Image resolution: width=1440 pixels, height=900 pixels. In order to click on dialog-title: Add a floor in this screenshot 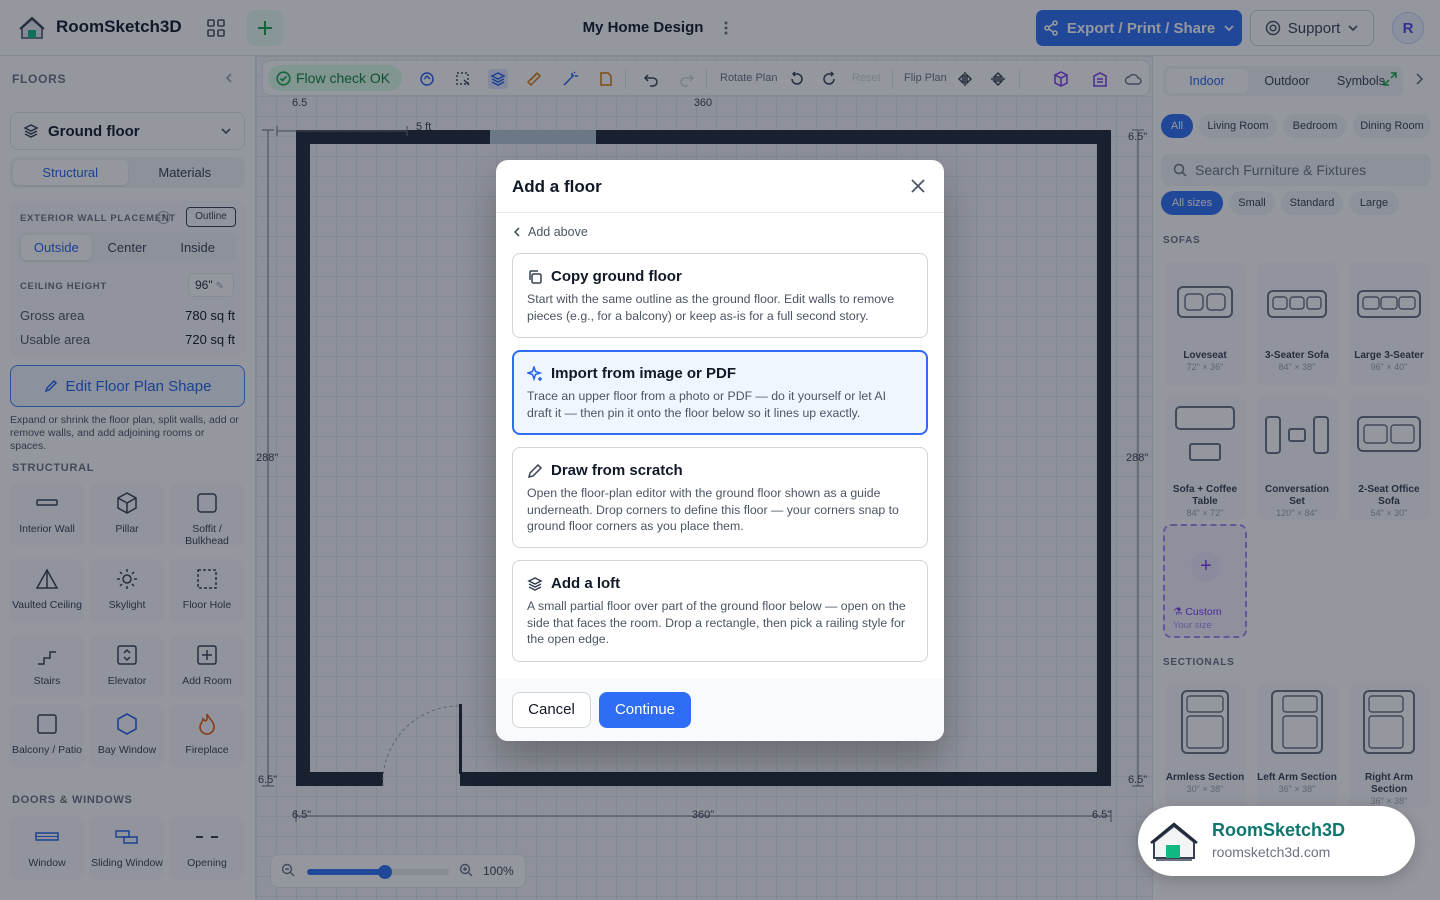, I will do `click(557, 186)`.